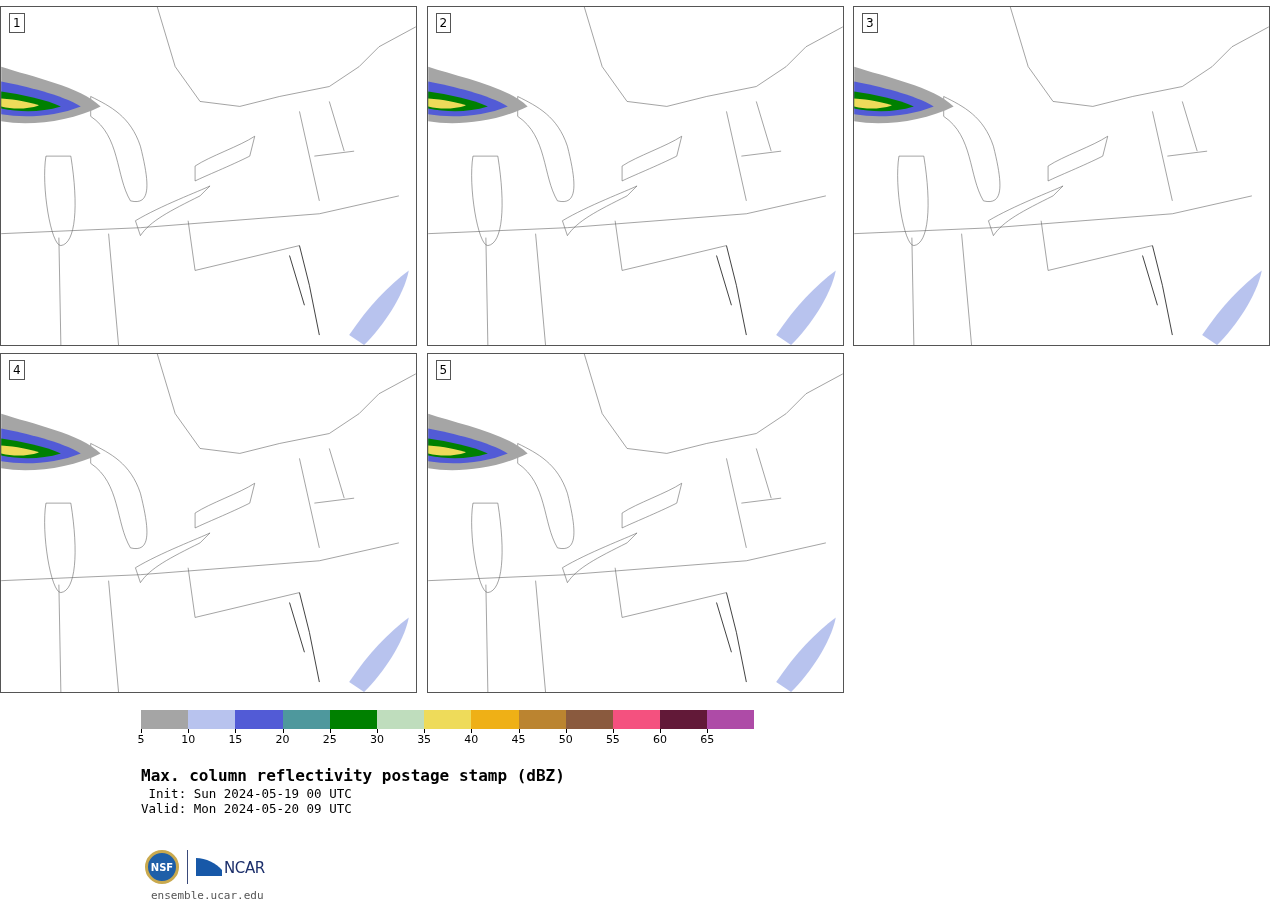  What do you see at coordinates (230, 867) in the screenshot?
I see `ncar-logo: NCAR` at bounding box center [230, 867].